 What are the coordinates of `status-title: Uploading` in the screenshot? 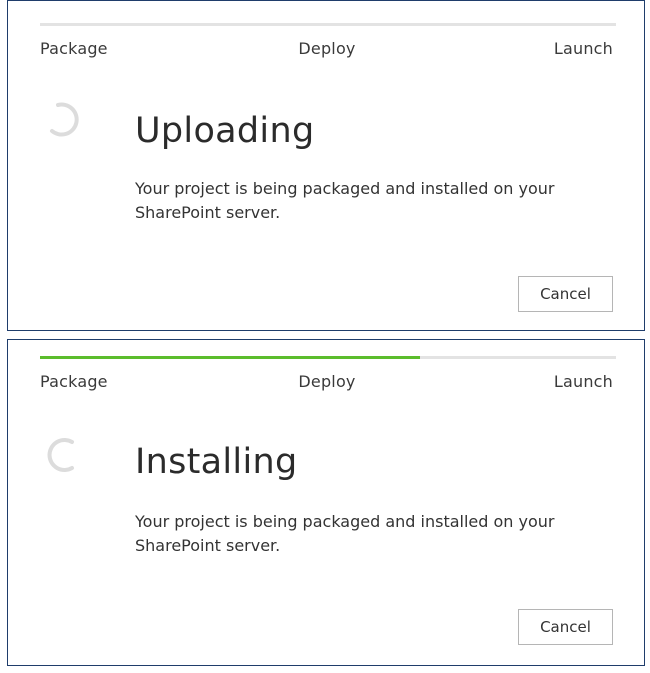 It's located at (225, 131).